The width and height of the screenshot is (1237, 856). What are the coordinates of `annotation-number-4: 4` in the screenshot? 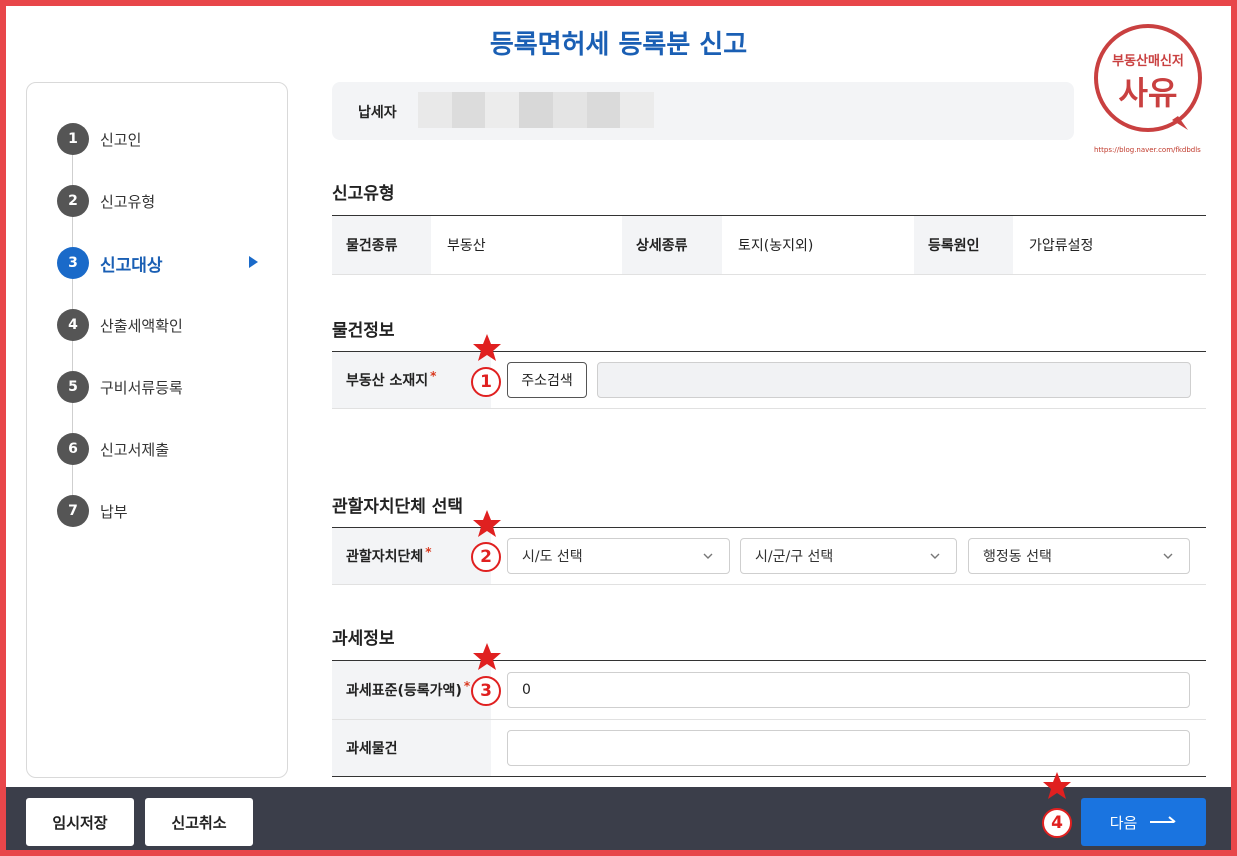 It's located at (1057, 823).